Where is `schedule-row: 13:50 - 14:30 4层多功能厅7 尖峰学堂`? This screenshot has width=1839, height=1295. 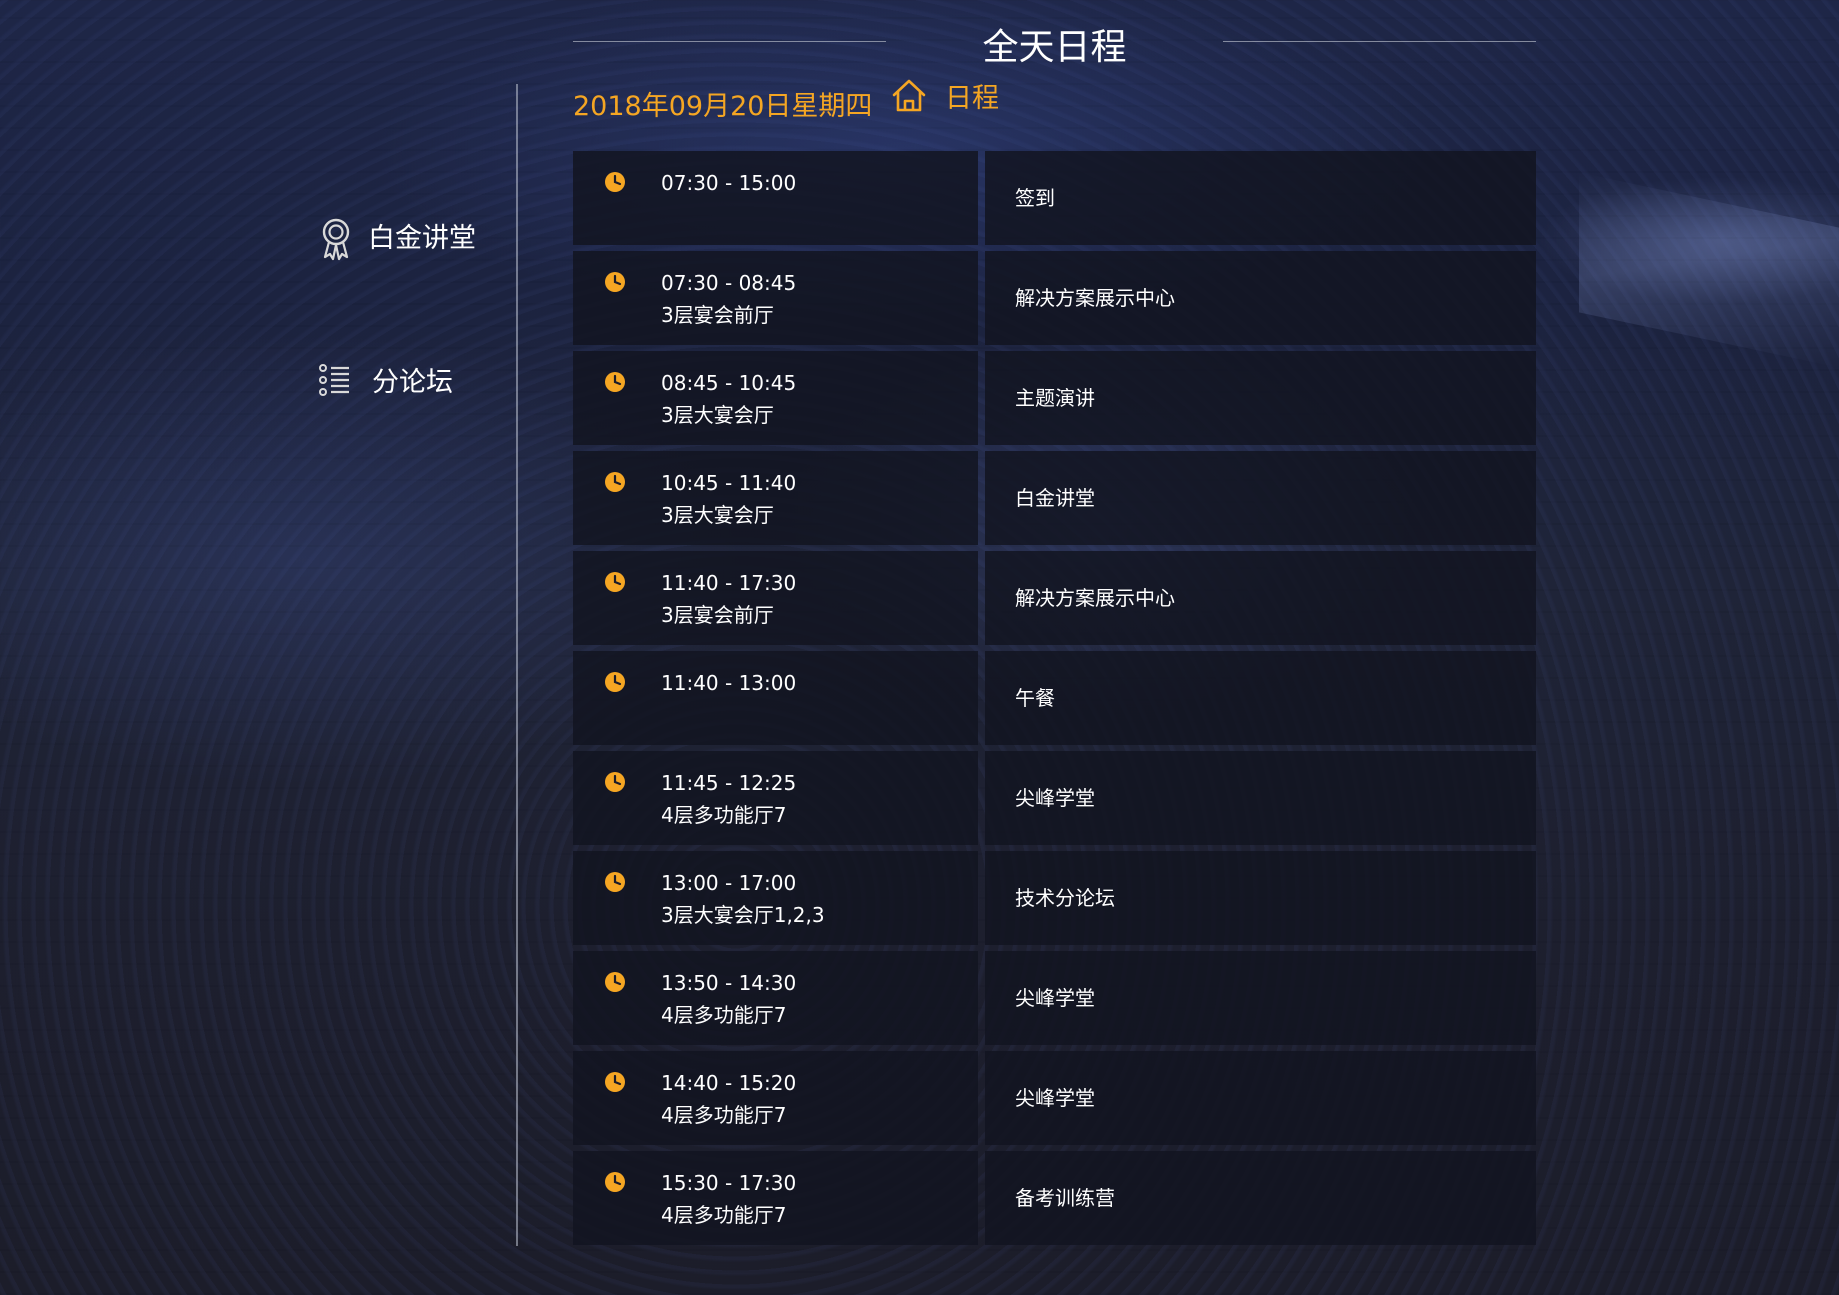
schedule-row: 13:50 - 14:30 4层多功能厅7 尖峰学堂 is located at coordinates (1054, 998).